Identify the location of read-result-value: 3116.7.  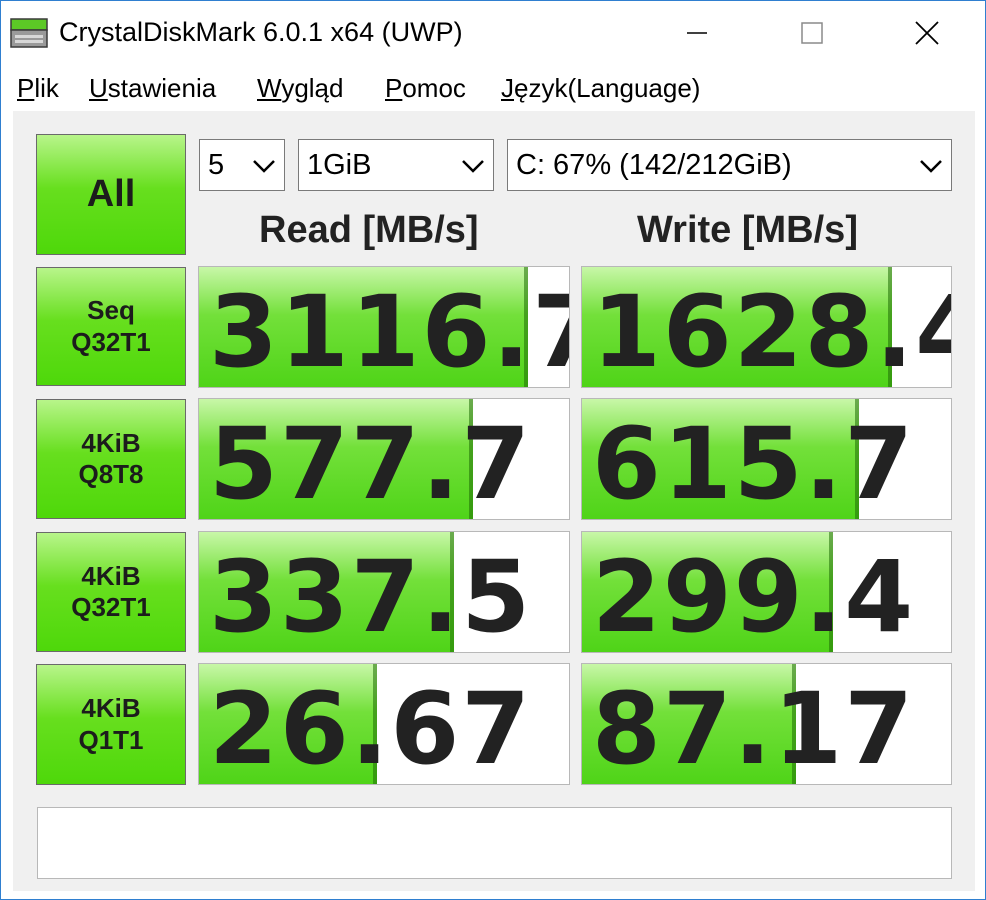
(389, 331).